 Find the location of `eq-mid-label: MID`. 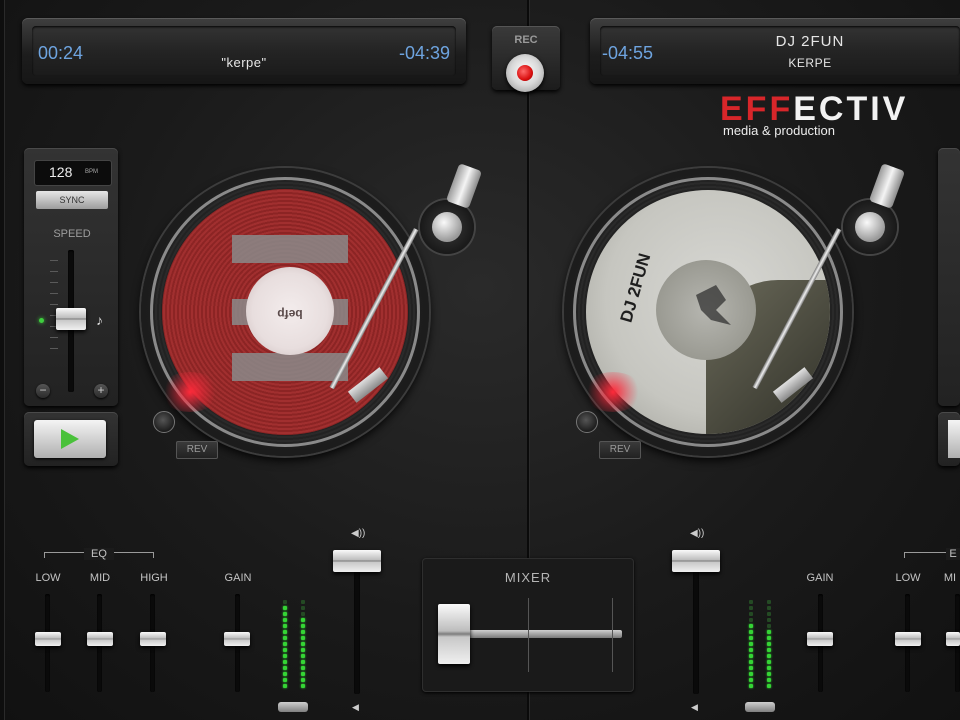

eq-mid-label: MID is located at coordinates (100, 578).